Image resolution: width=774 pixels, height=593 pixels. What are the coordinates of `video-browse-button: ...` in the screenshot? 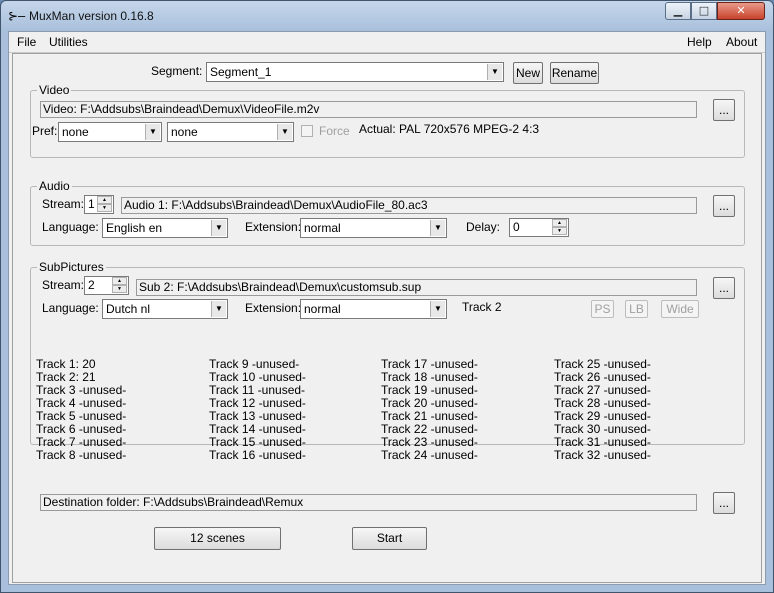 It's located at (724, 110).